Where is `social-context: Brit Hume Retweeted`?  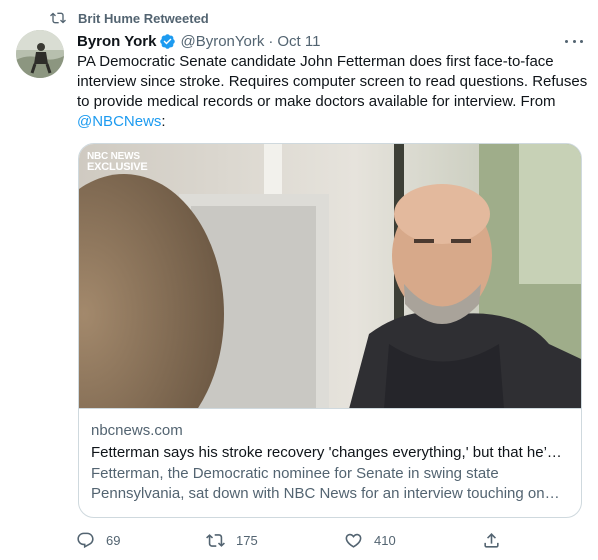
social-context: Brit Hume Retweeted is located at coordinates (129, 18).